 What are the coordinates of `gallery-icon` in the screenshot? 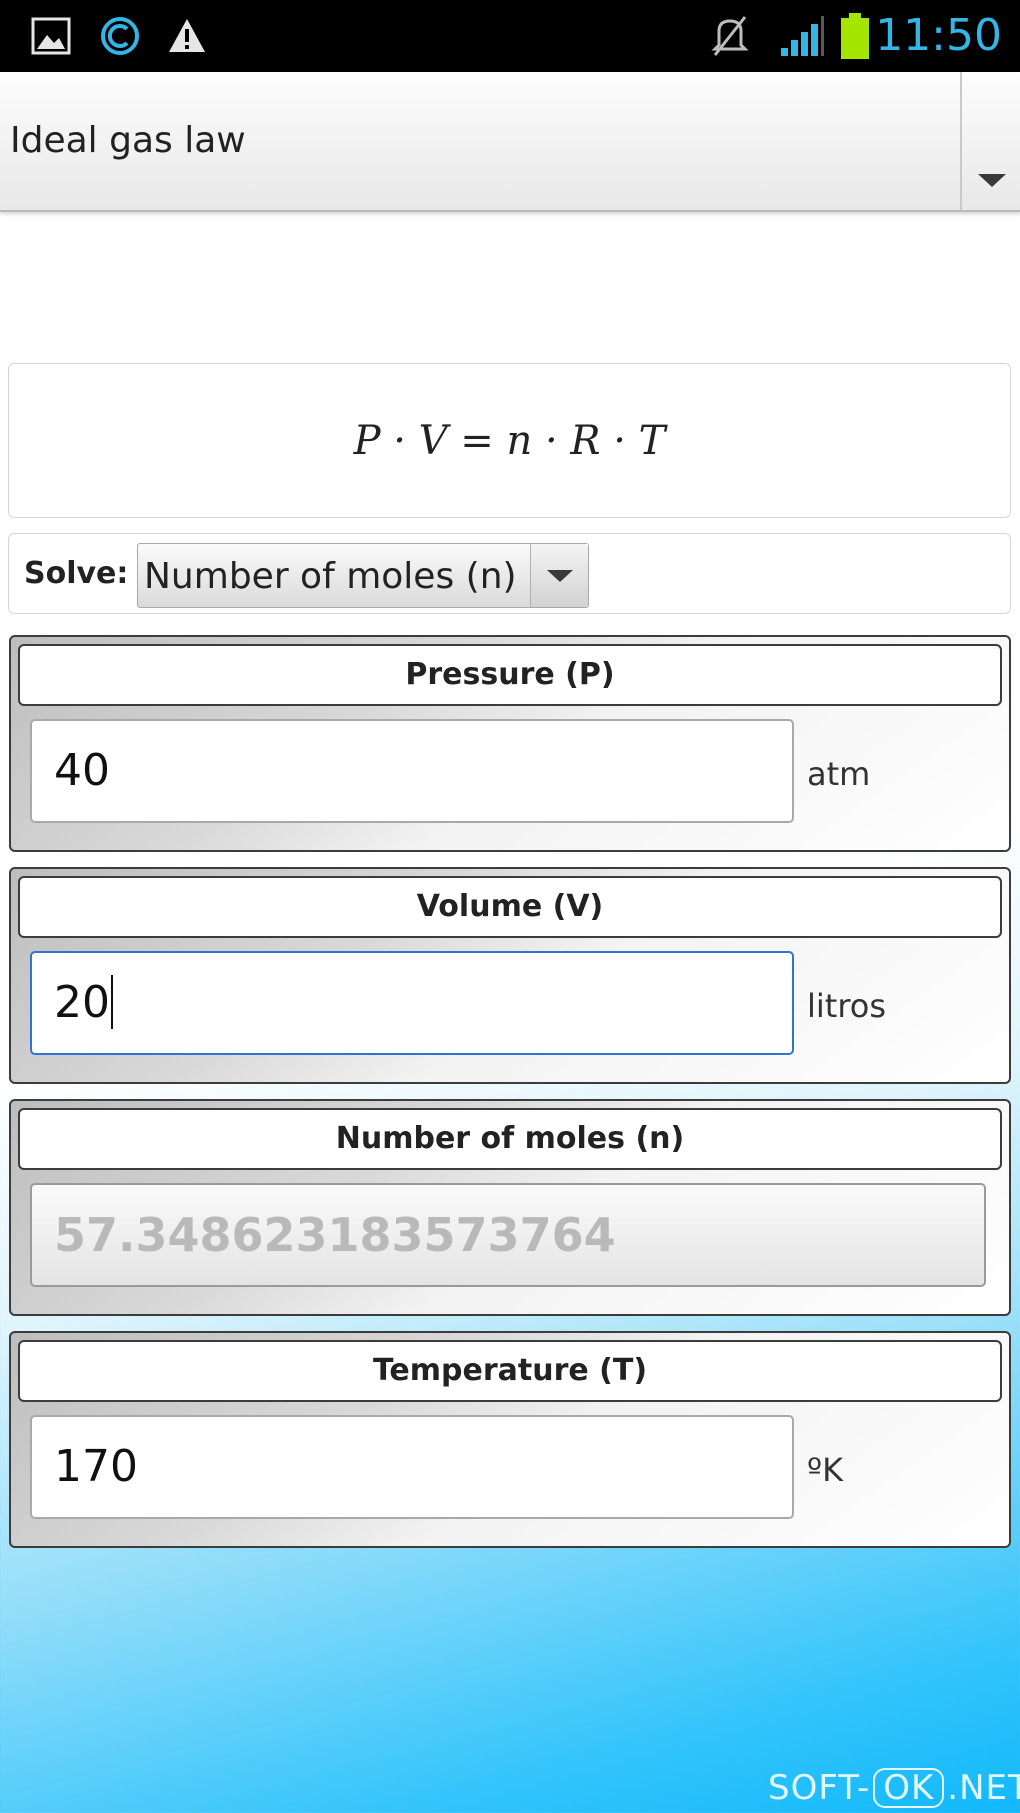 It's located at (51, 36).